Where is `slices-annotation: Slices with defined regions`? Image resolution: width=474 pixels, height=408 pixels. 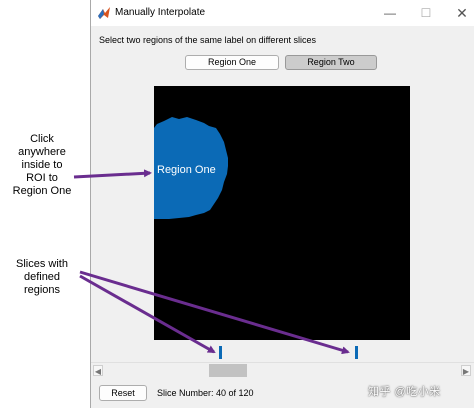
slices-annotation: Slices with defined regions is located at coordinates (42, 277).